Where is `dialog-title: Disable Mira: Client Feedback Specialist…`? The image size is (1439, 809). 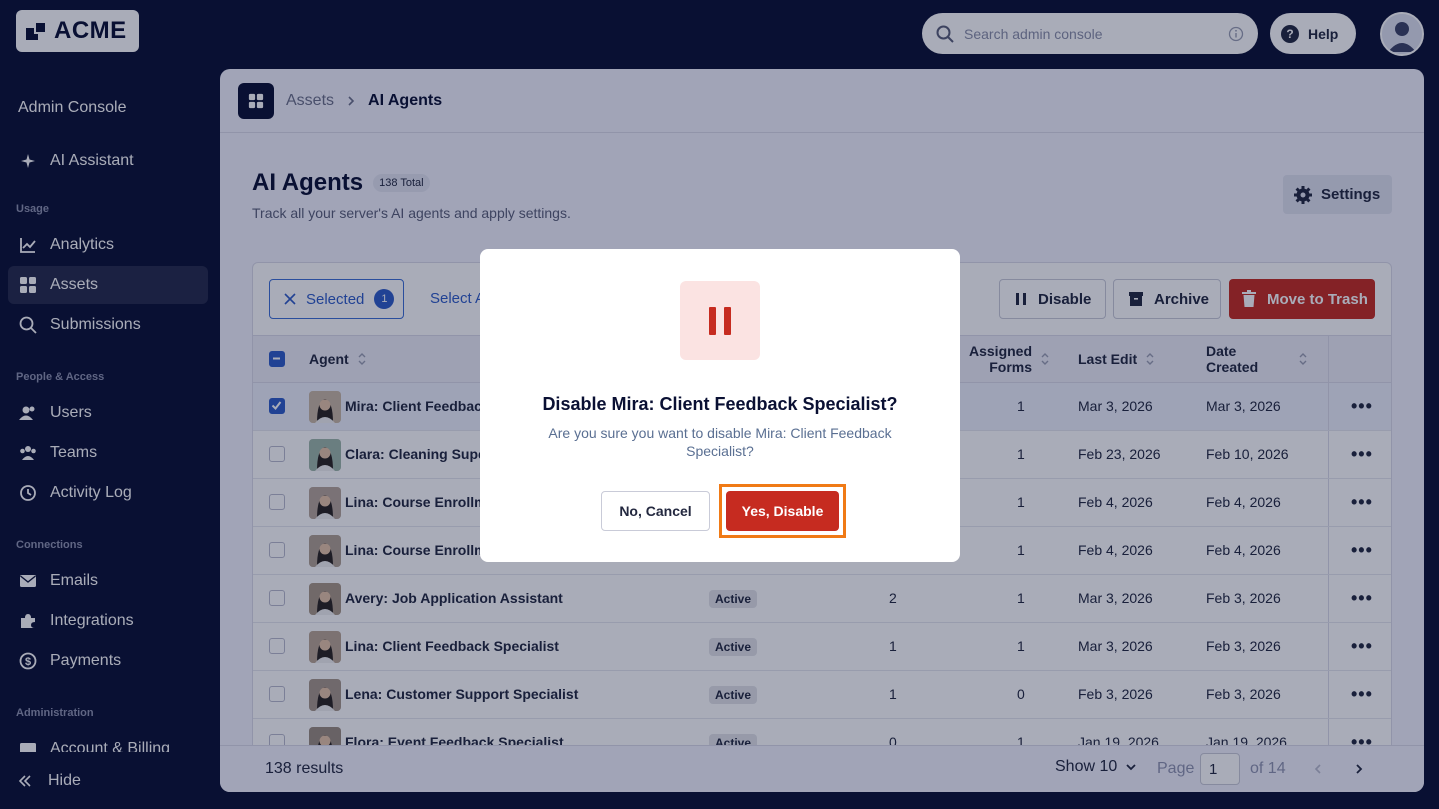
dialog-title: Disable Mira: Client Feedback Specialist… is located at coordinates (720, 404).